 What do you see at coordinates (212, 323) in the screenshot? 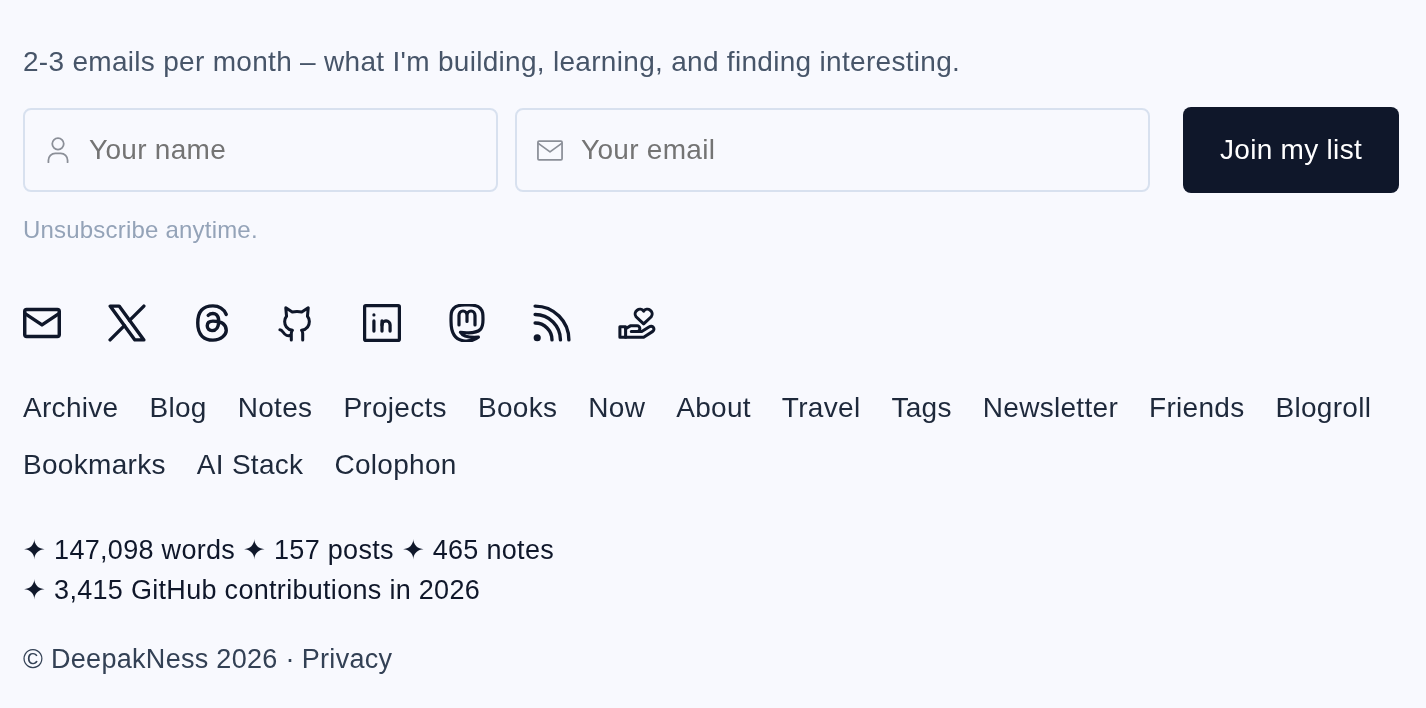
I see `threads-logo-icon` at bounding box center [212, 323].